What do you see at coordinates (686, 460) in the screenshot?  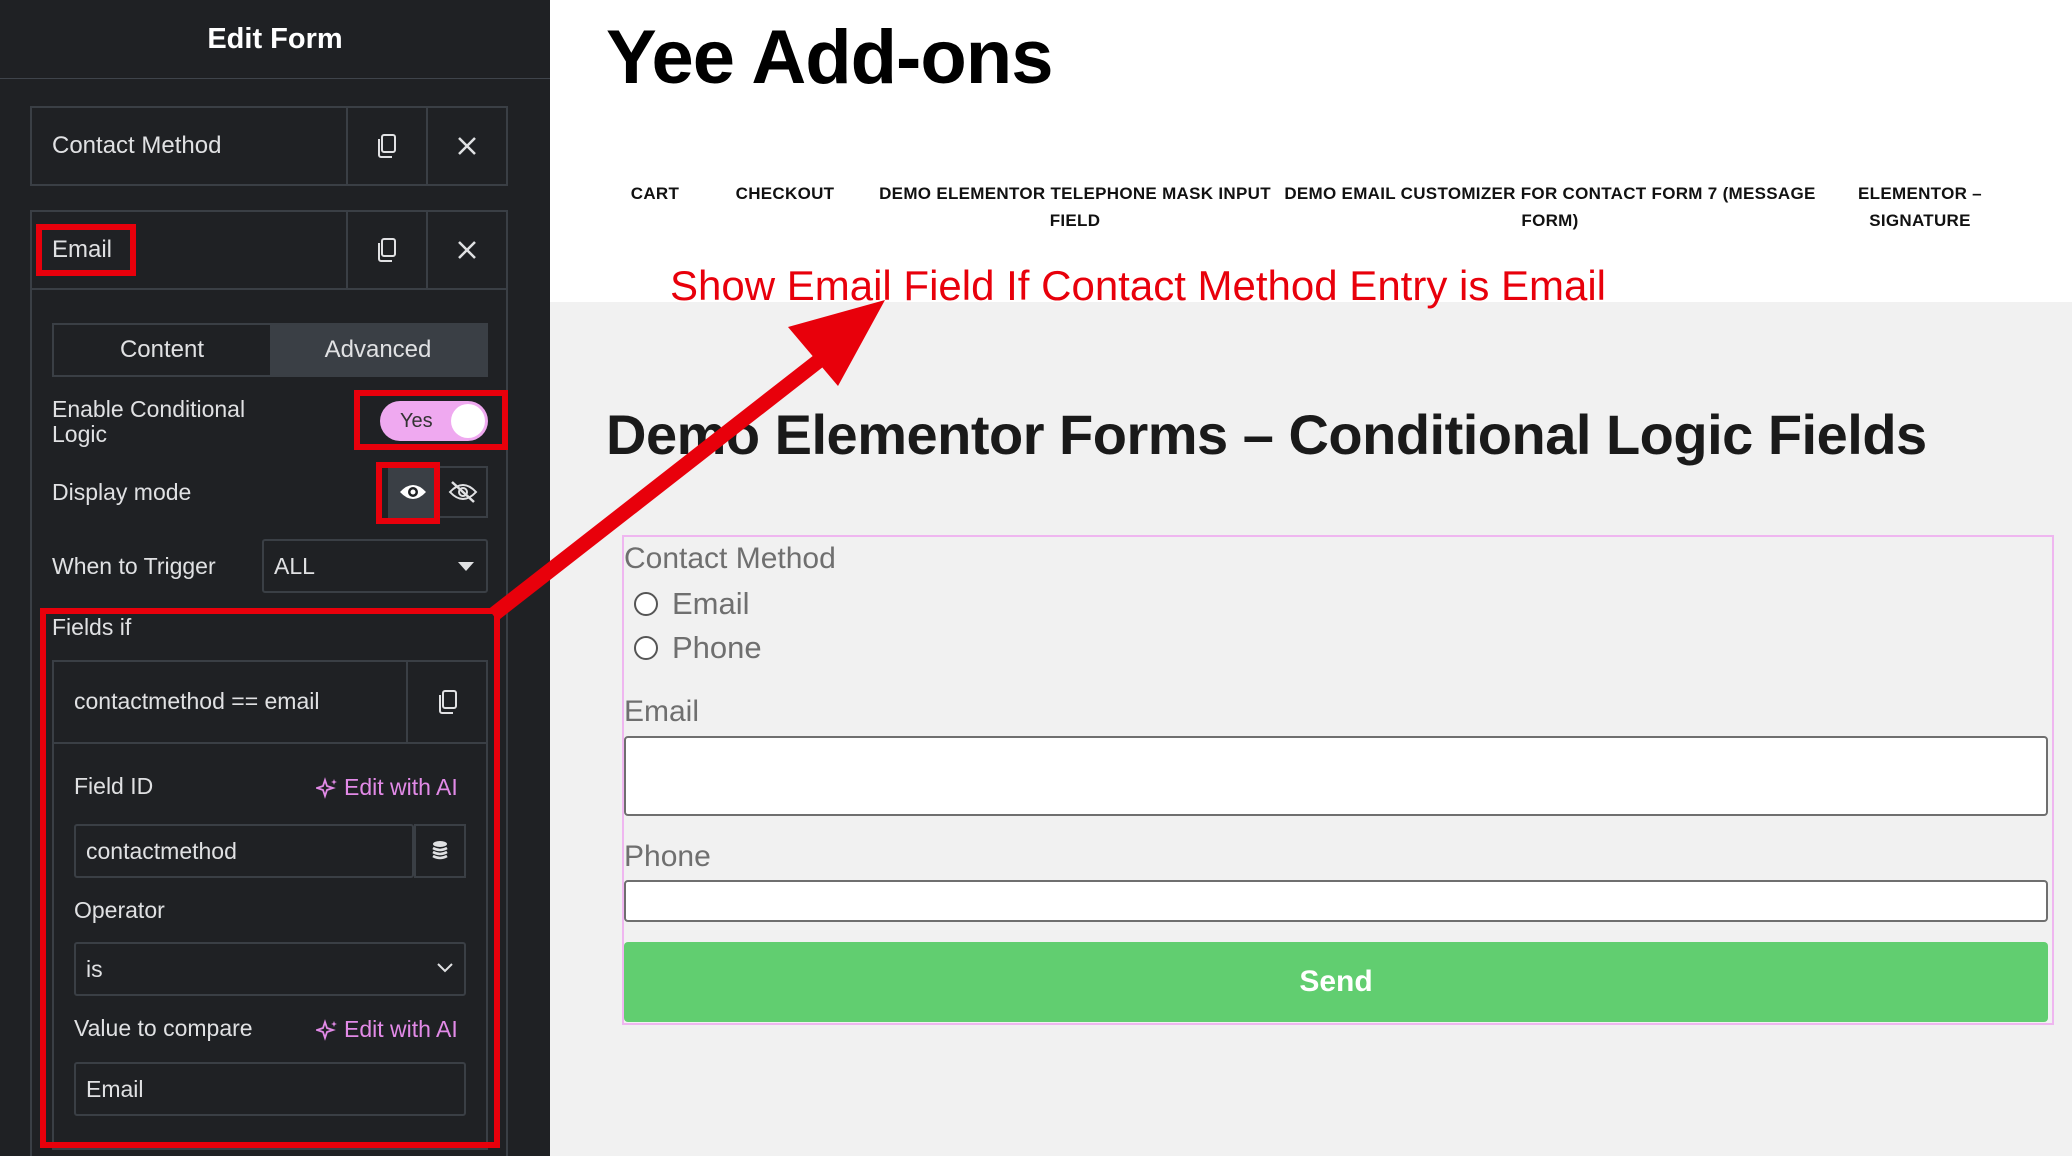 I see `annotation-arrow` at bounding box center [686, 460].